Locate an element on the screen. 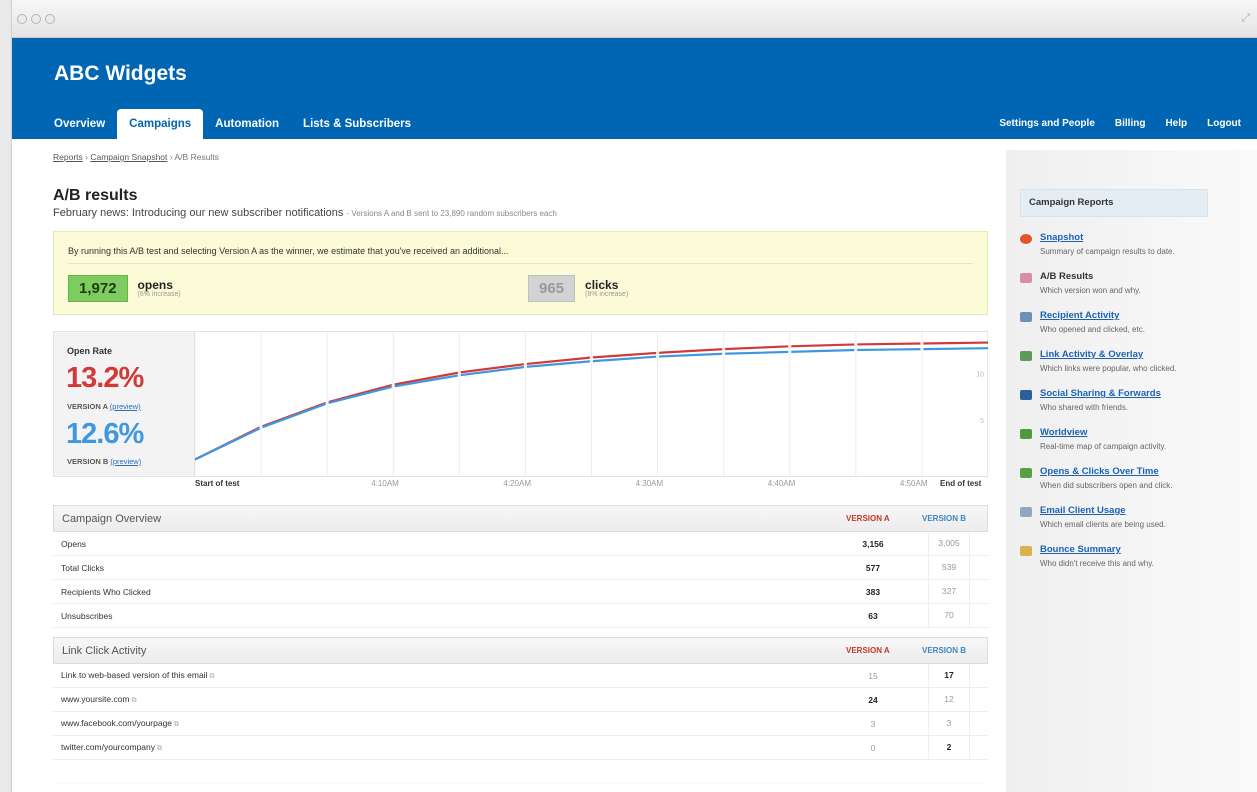 The image size is (1257, 792). clicks-sub: (8% increase) is located at coordinates (607, 294).